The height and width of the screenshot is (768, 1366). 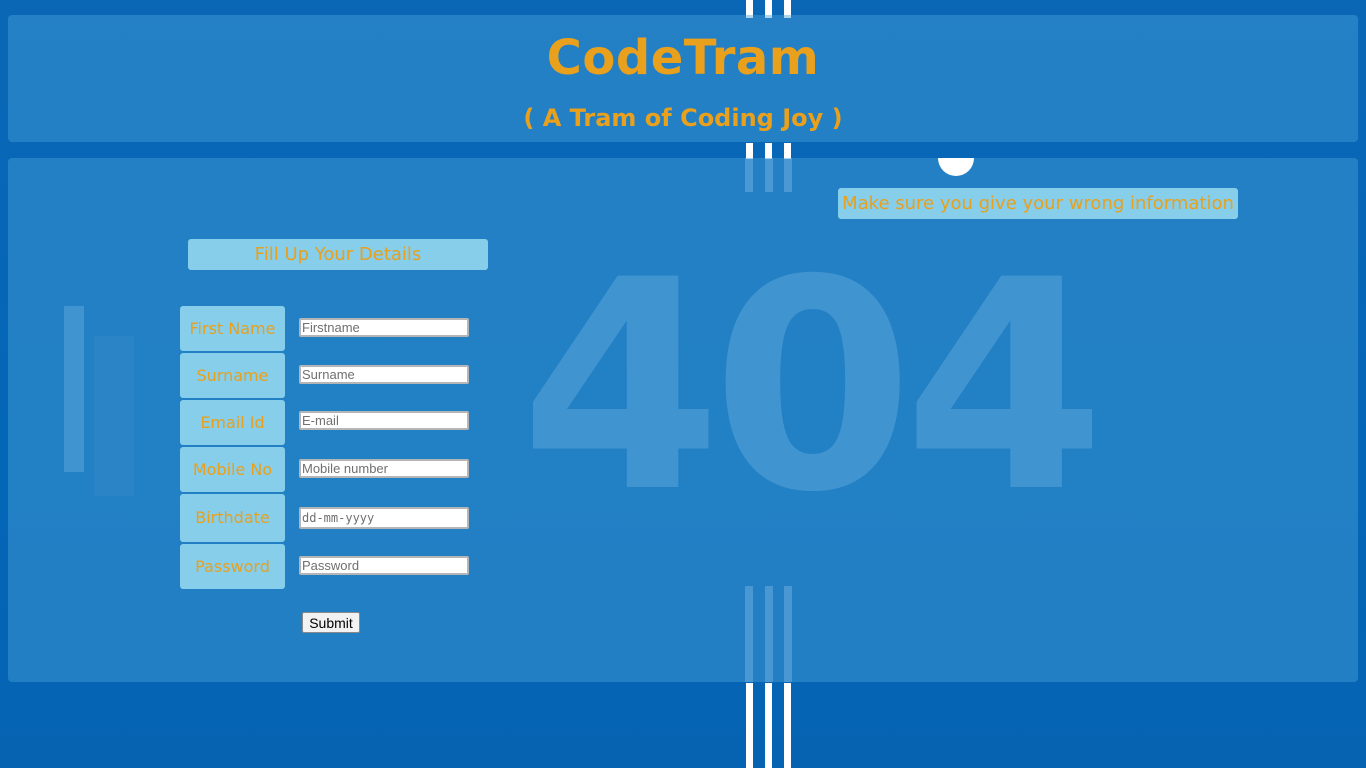 I want to click on first-name-label: First Name, so click(x=232, y=328).